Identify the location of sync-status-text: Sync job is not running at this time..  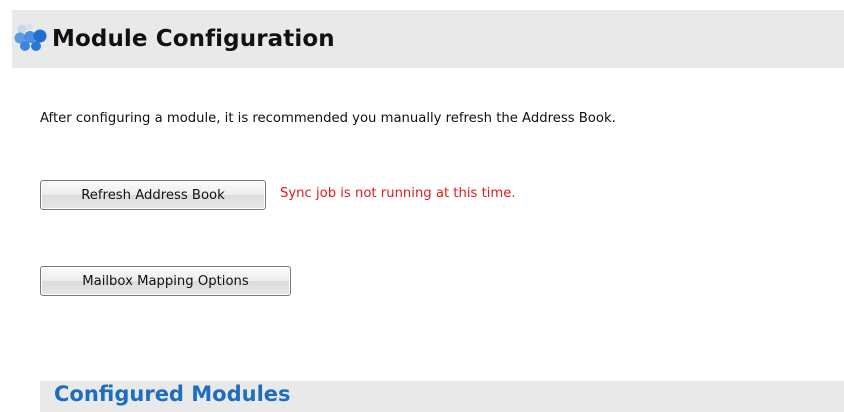
(398, 193).